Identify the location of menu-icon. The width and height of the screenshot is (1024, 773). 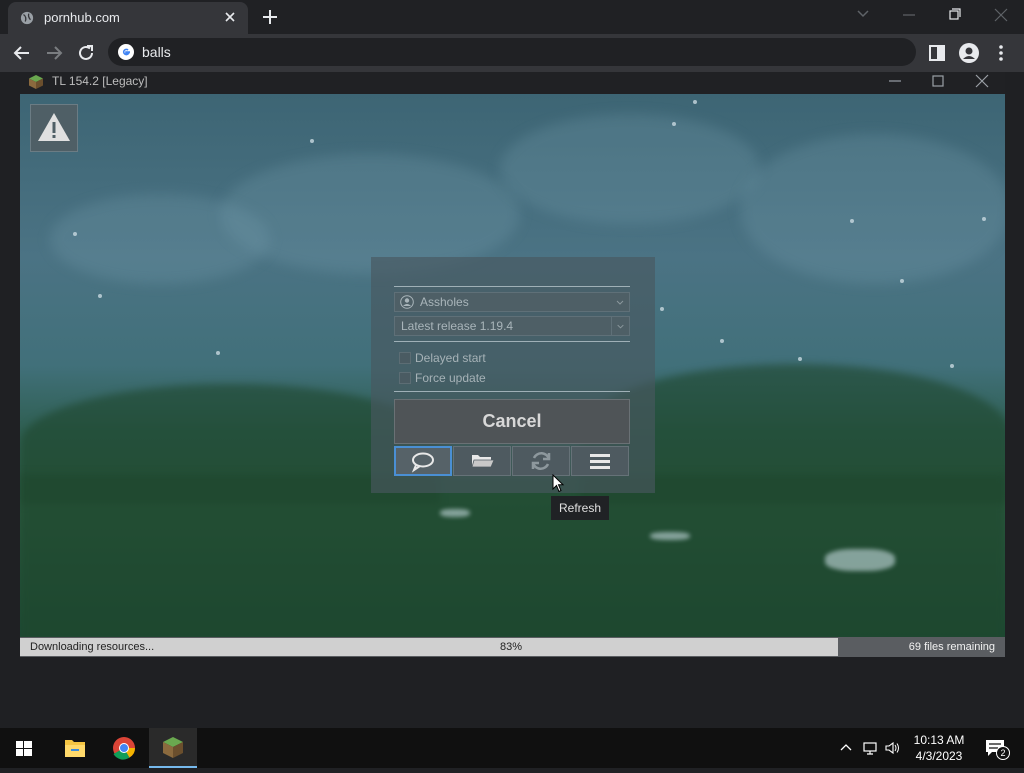
(600, 461).